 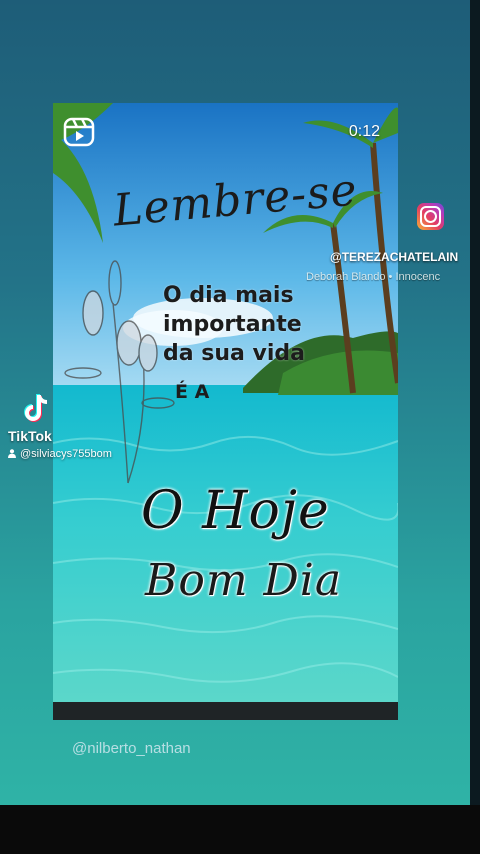 What do you see at coordinates (30, 436) in the screenshot?
I see `tiktok-watermark-label: TikTok` at bounding box center [30, 436].